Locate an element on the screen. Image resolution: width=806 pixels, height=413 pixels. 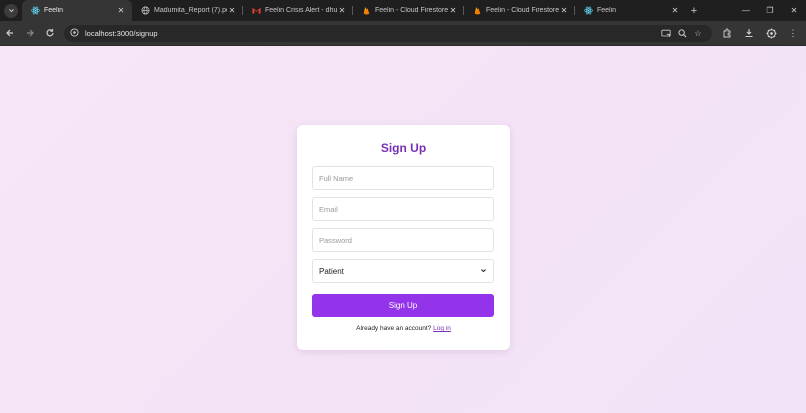
tab-title: Madumita_Report (7).pdf is located at coordinates (190, 10).